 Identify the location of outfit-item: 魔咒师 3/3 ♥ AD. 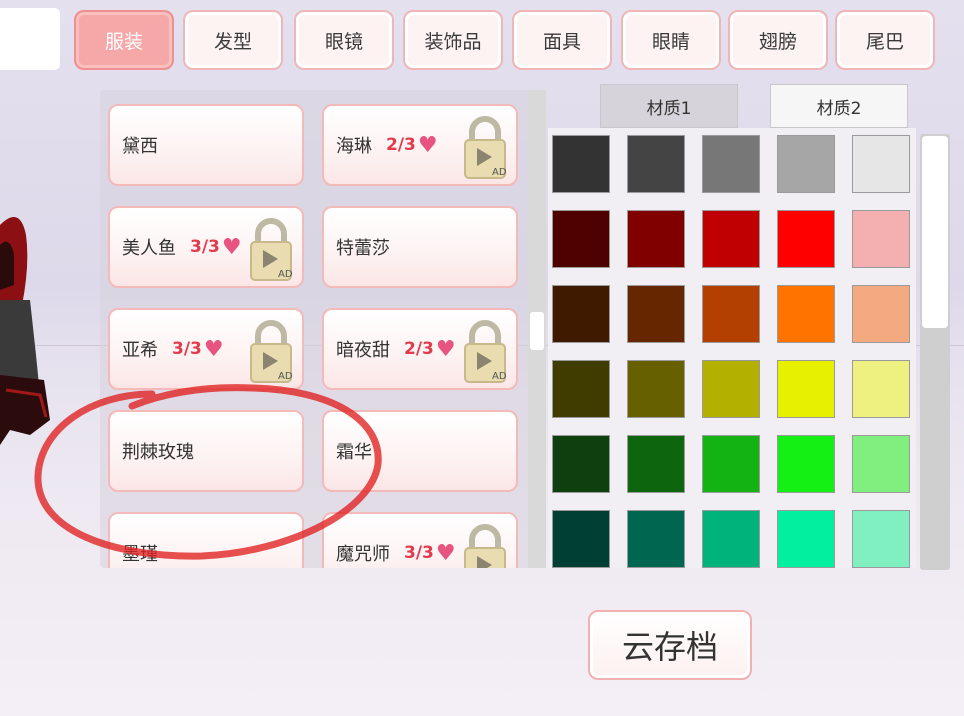
(420, 540).